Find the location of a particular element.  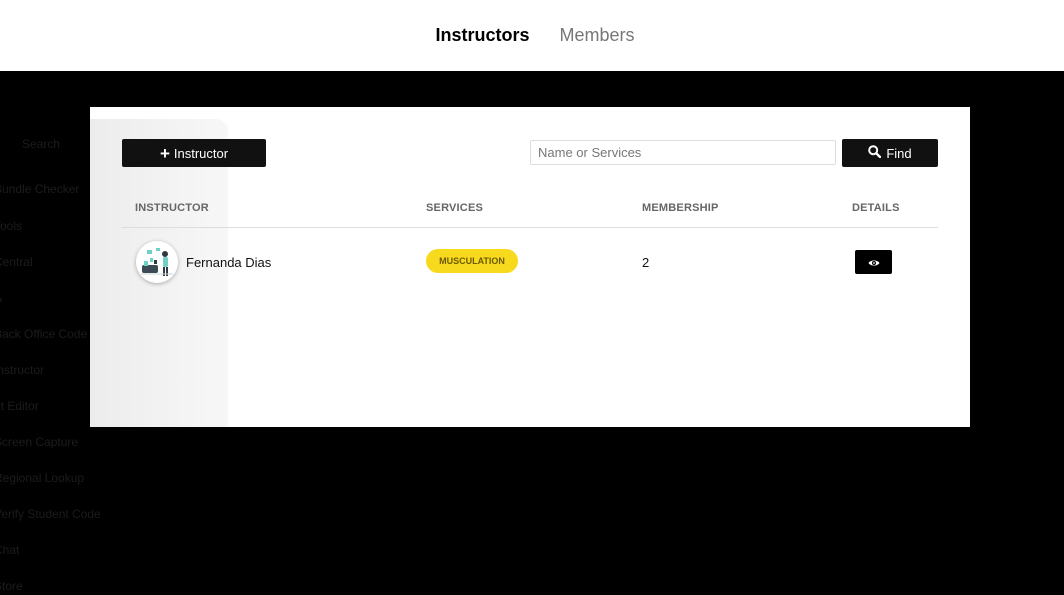

background-menu-item: Back Office Code is located at coordinates (44, 334).